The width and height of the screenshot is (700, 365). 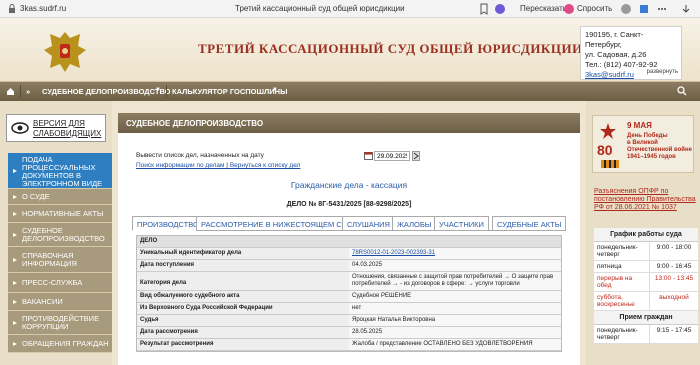 I want to click on ask-icon, so click(x=569, y=9).